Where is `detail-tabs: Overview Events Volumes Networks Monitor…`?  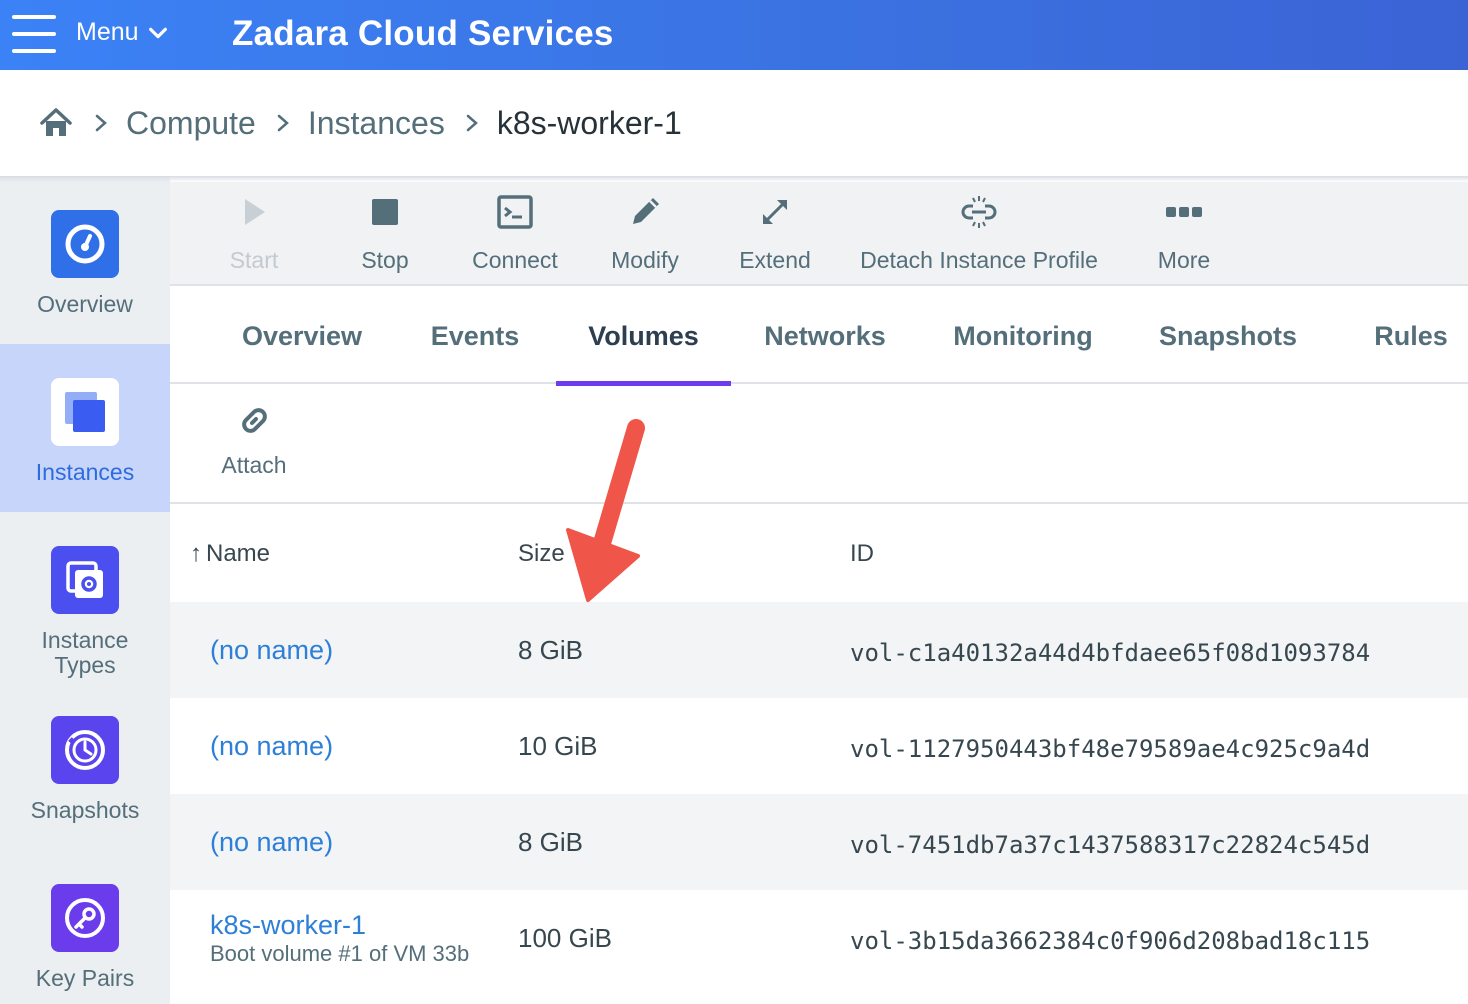 detail-tabs: Overview Events Volumes Networks Monitor… is located at coordinates (819, 337).